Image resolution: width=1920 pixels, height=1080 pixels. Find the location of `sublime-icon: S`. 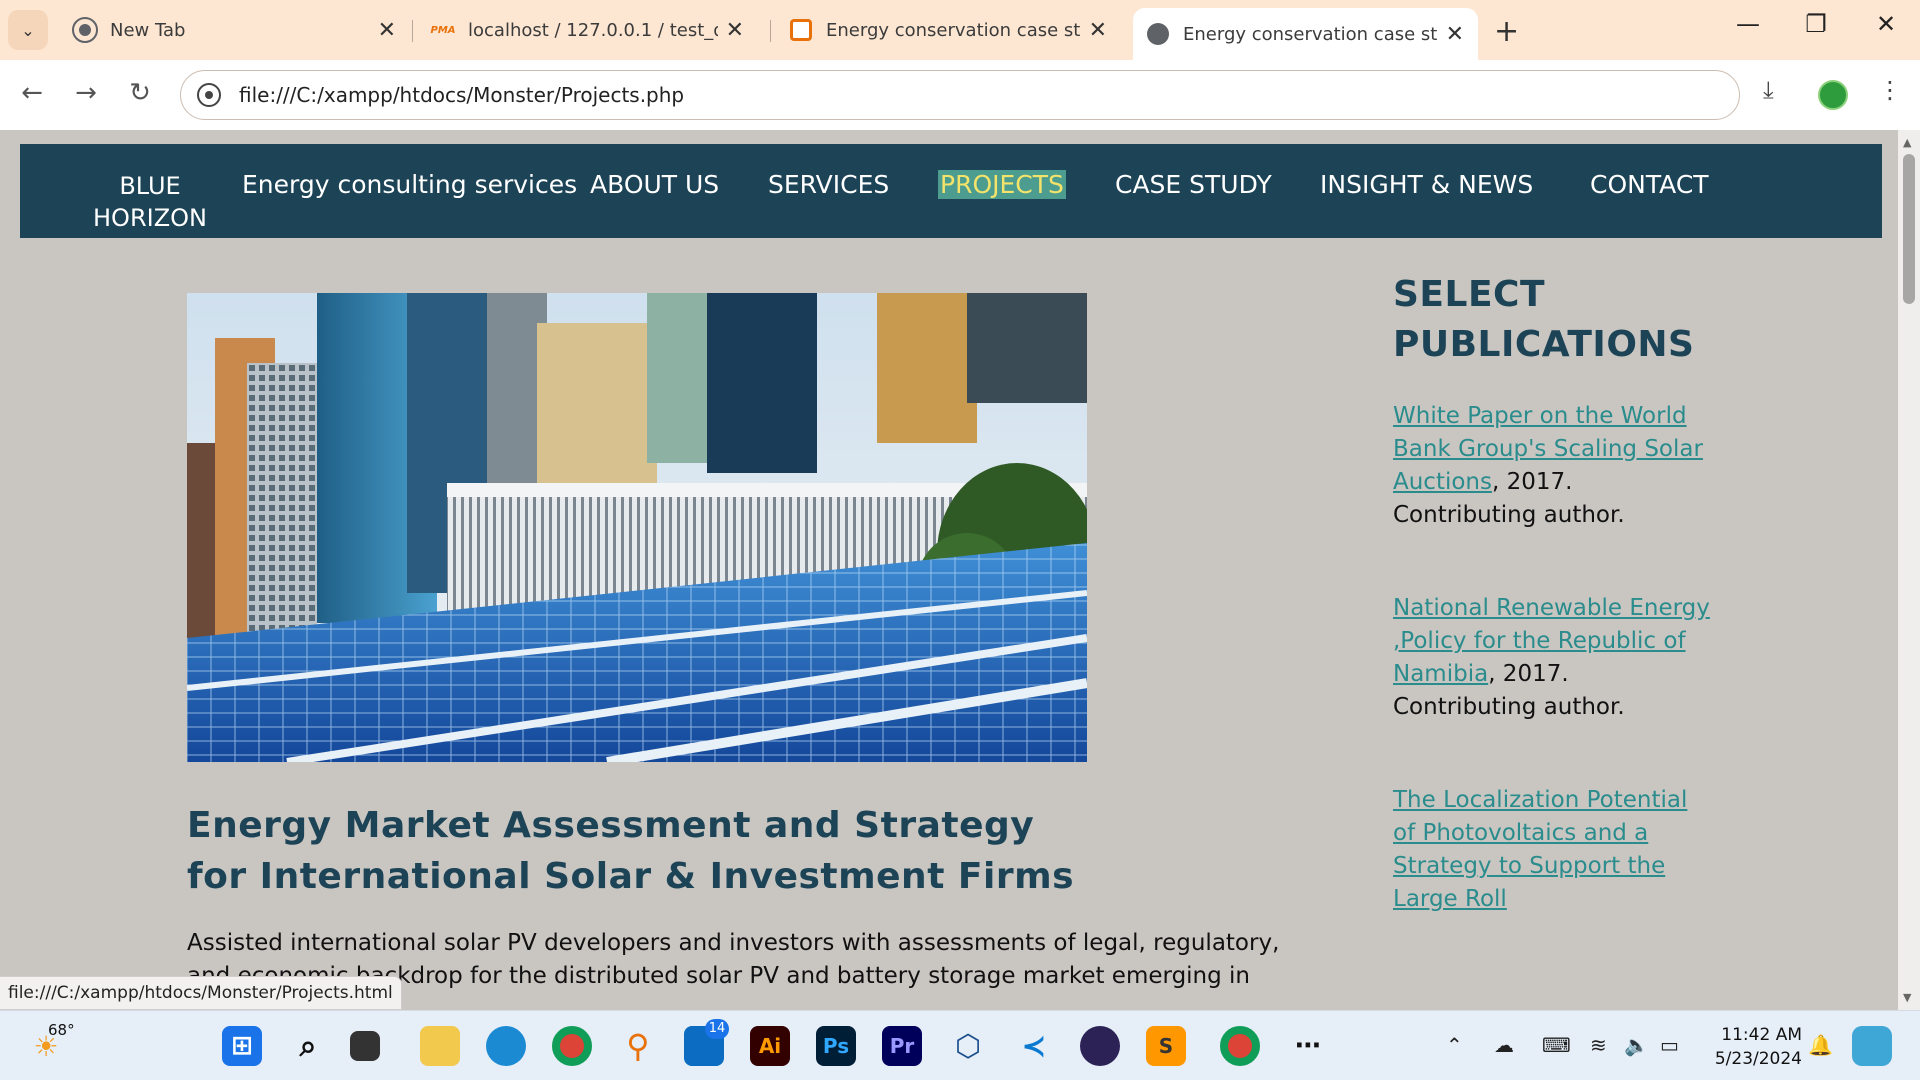

sublime-icon: S is located at coordinates (1166, 1046).